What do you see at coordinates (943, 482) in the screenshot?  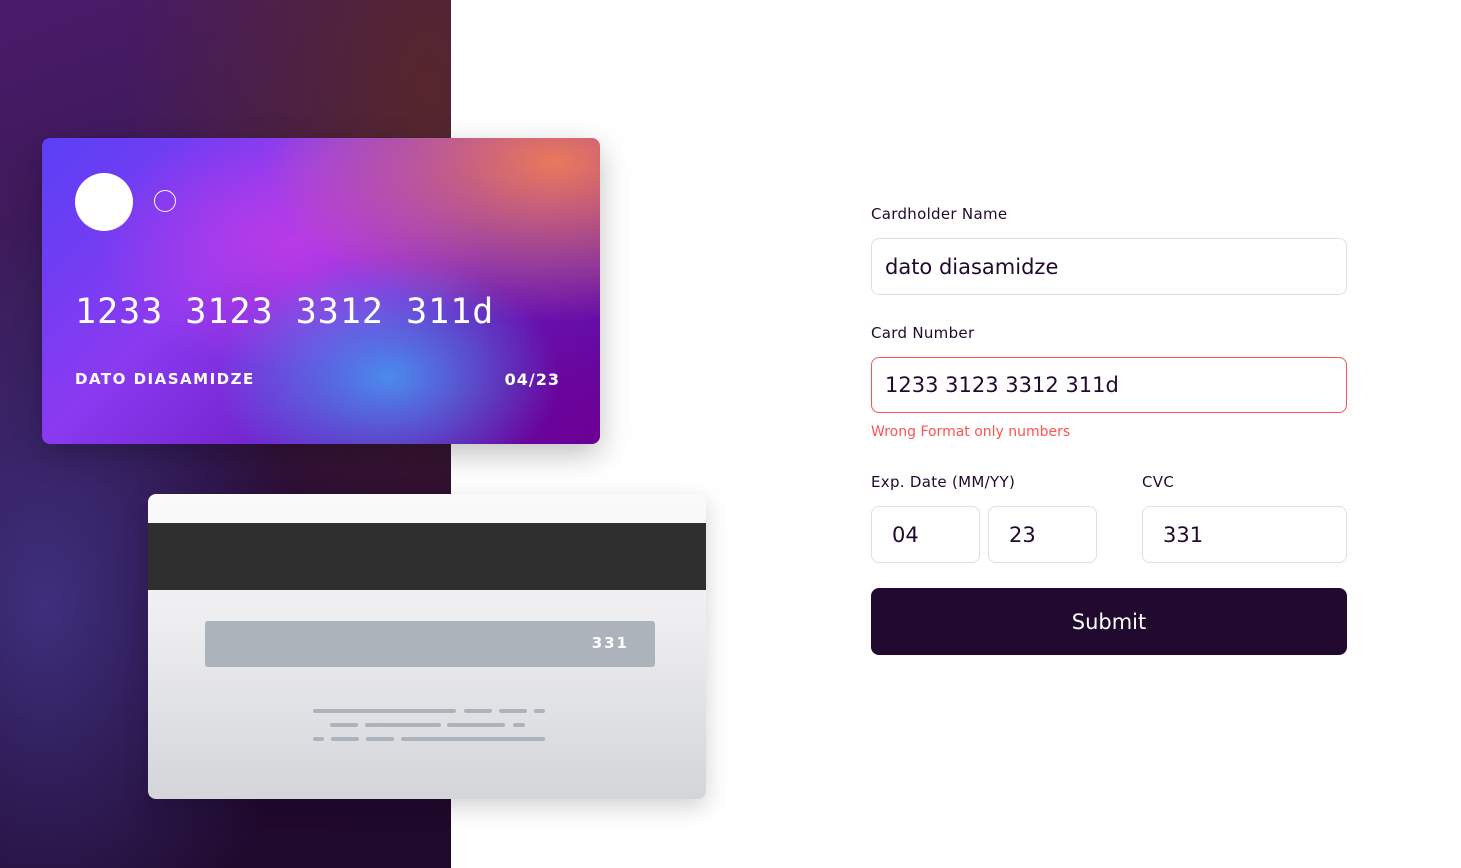 I see `exp-date-label: Exp. Date (MM/YY)` at bounding box center [943, 482].